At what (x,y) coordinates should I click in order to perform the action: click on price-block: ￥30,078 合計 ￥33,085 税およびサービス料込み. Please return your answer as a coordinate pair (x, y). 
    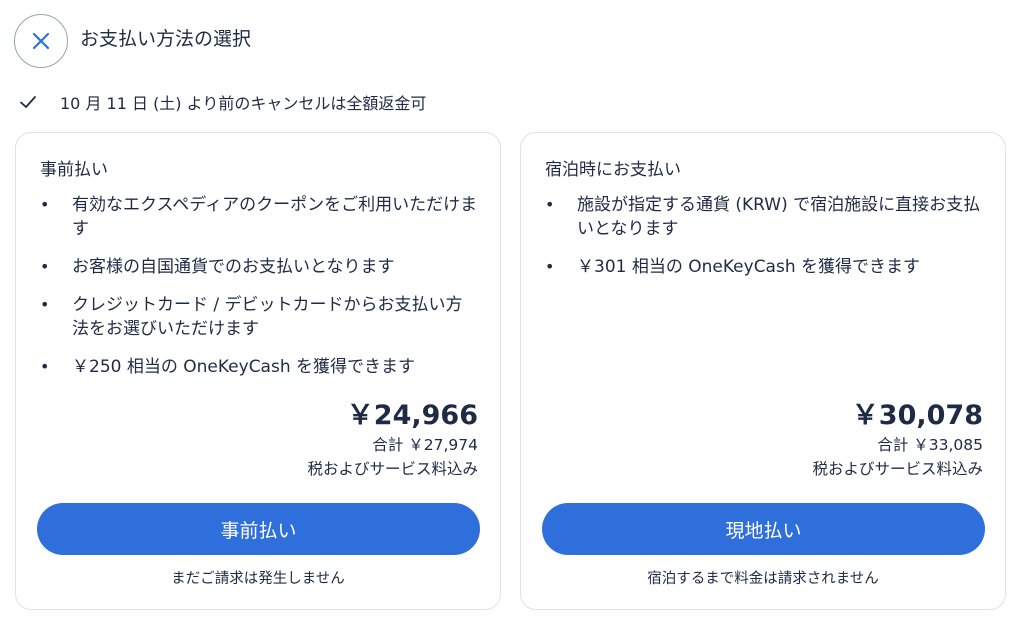
    Looking at the image, I should click on (897, 440).